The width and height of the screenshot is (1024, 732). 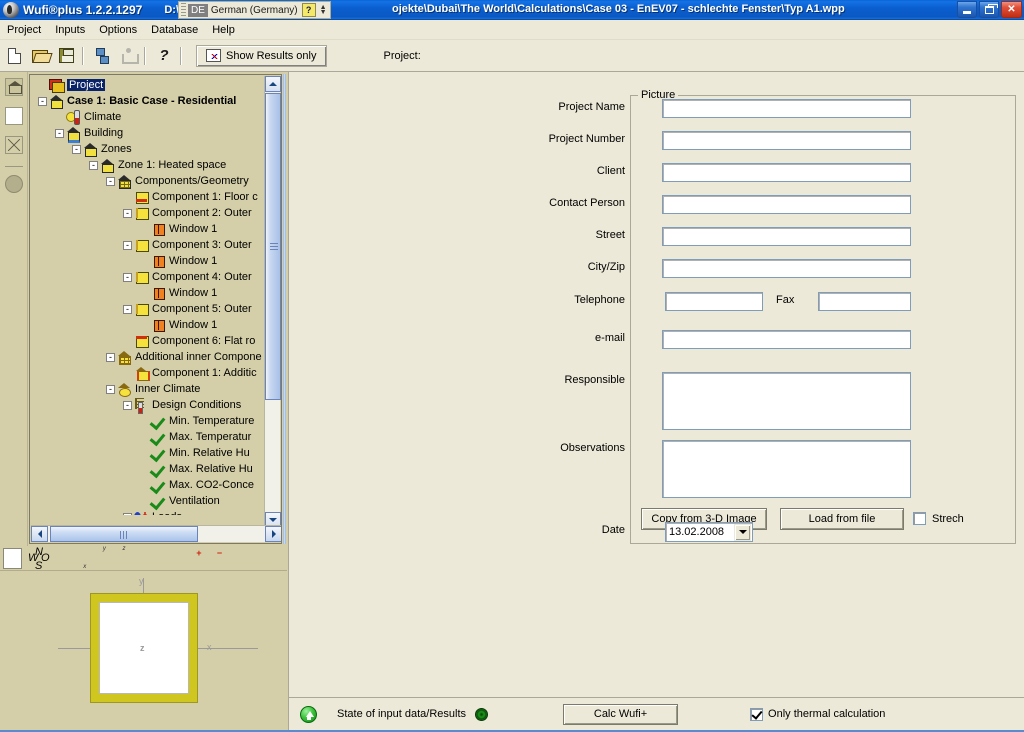 I want to click on load-from-file-button: Load from file, so click(x=842, y=519).